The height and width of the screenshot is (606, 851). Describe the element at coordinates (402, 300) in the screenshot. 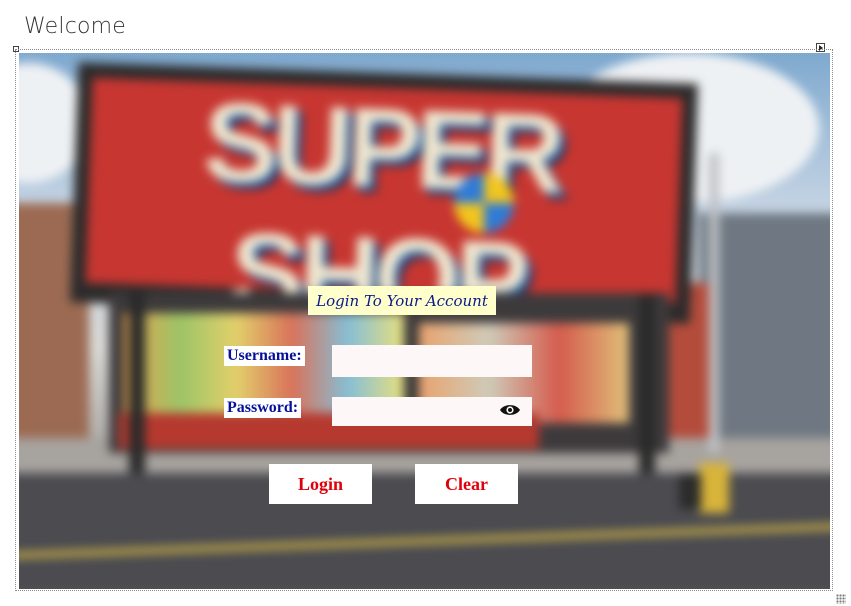

I see `login-heading: Login To Your Account` at that location.